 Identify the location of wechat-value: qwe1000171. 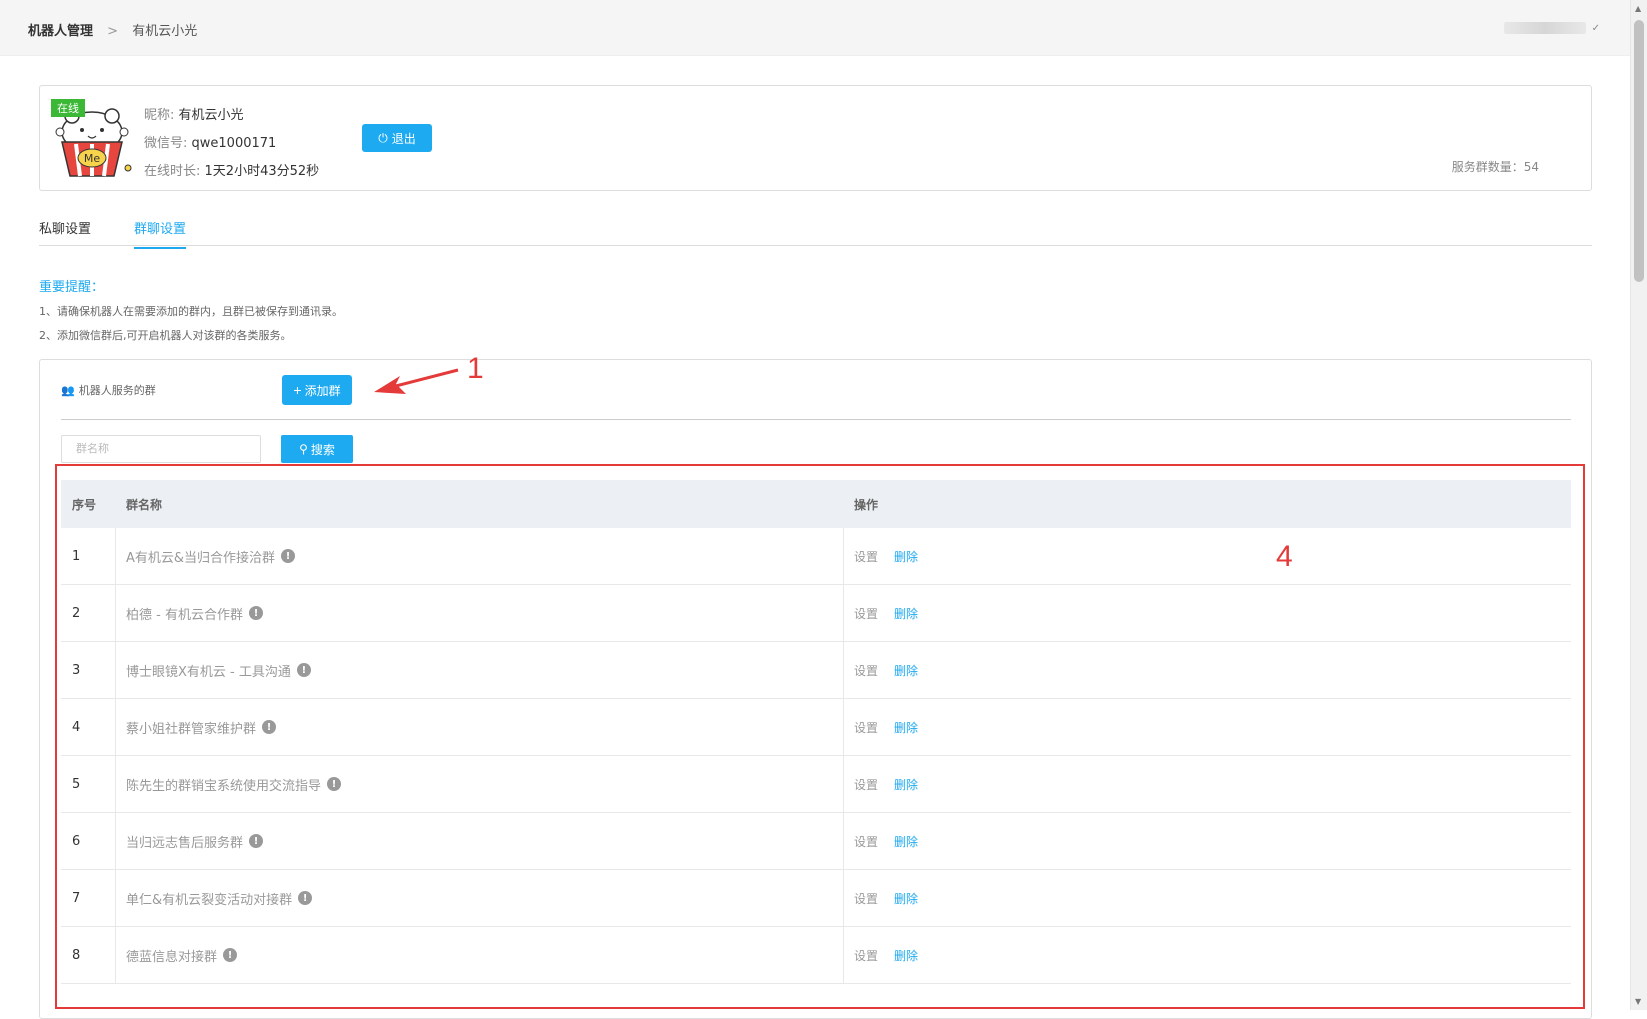
(234, 143).